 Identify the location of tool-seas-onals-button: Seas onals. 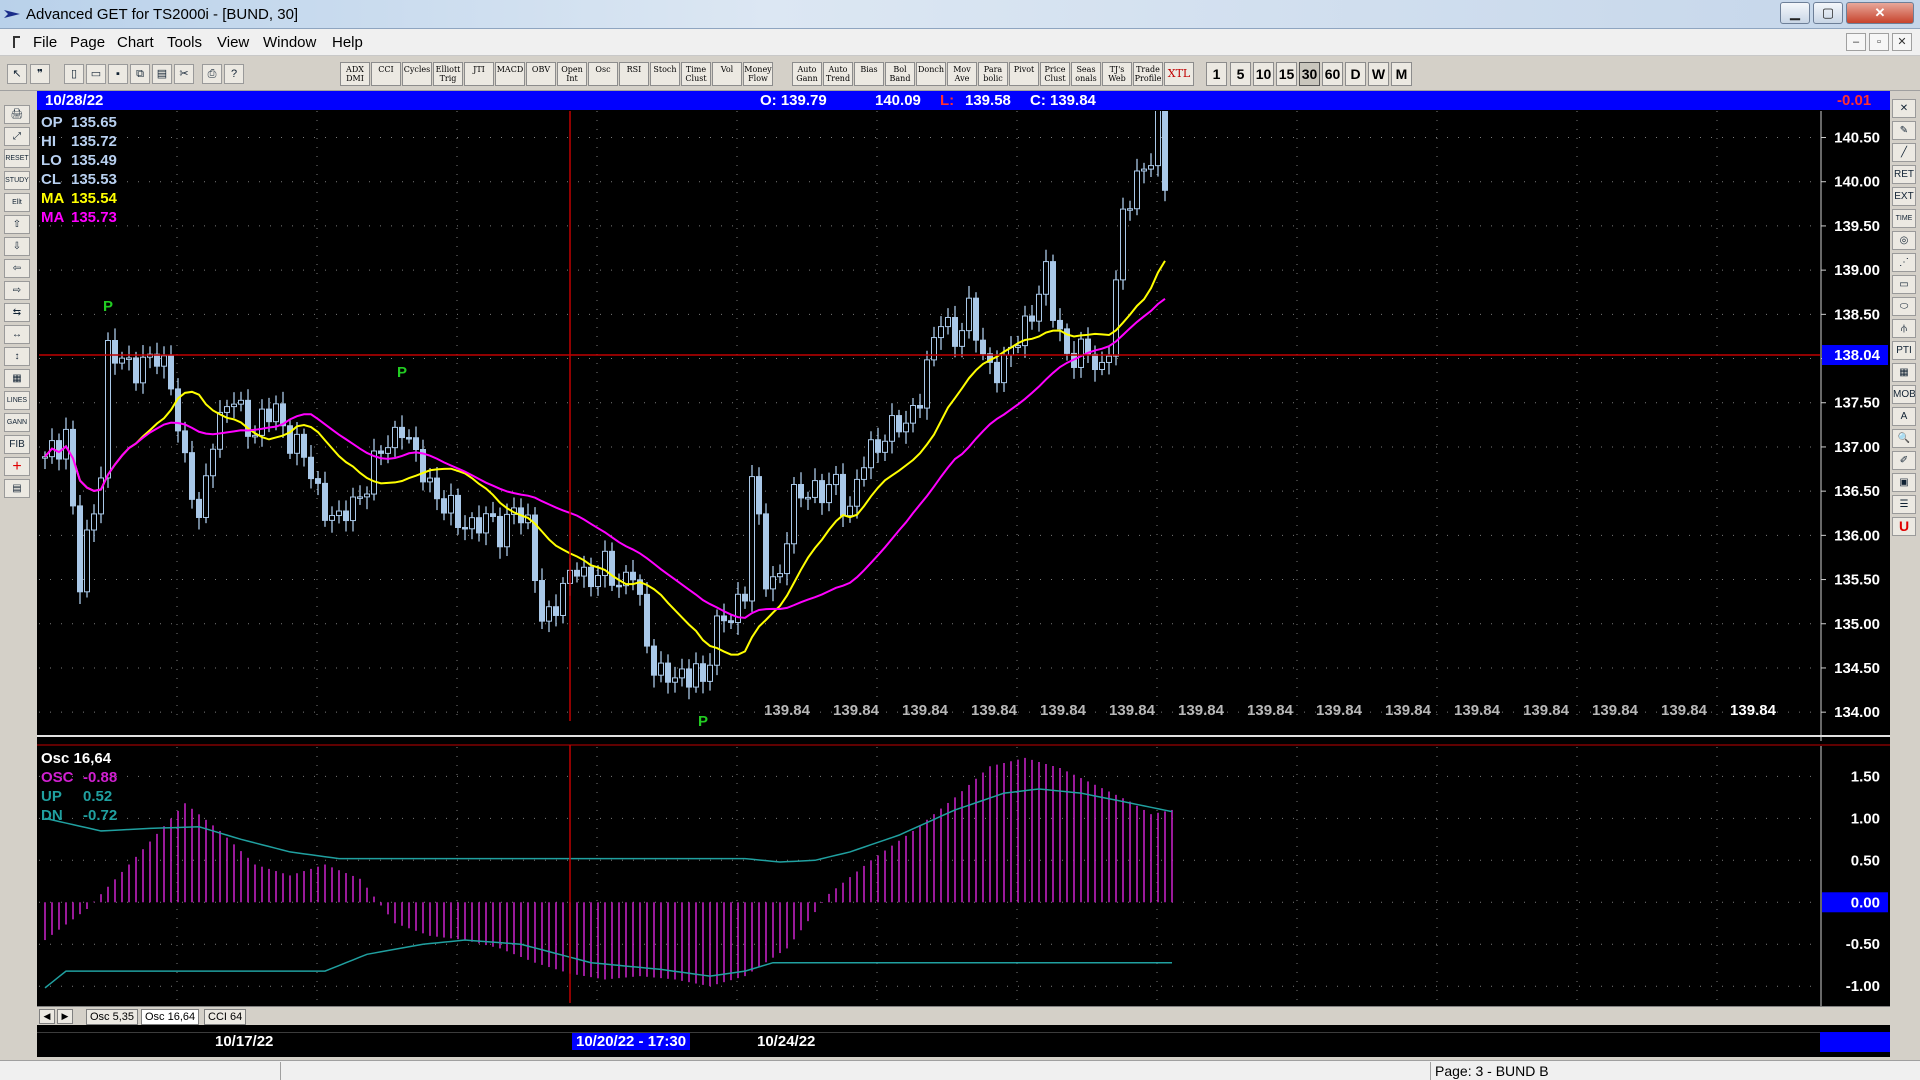
(1086, 74).